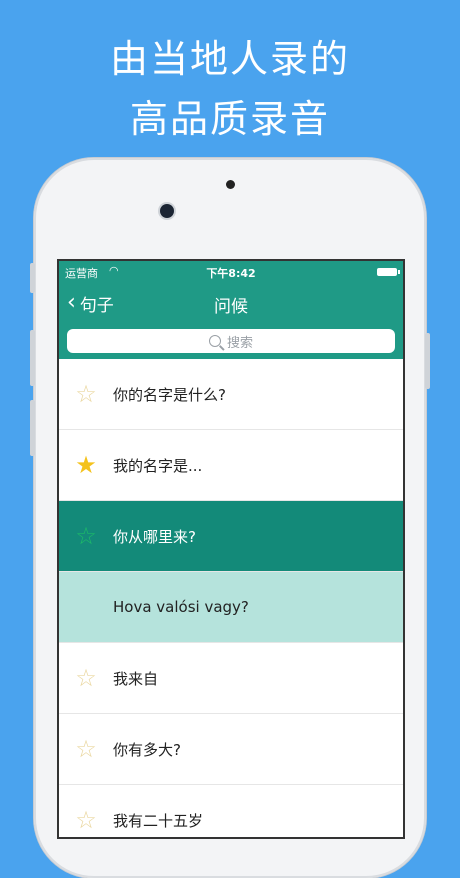 Image resolution: width=460 pixels, height=878 pixels. Describe the element at coordinates (231, 536) in the screenshot. I see `list-item-selected: ☆ 你从哪里来?` at that location.